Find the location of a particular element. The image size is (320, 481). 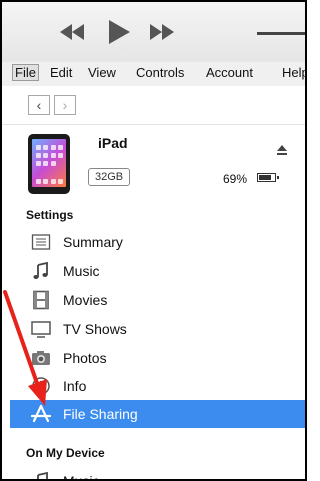

back-button: ‹ is located at coordinates (39, 105).